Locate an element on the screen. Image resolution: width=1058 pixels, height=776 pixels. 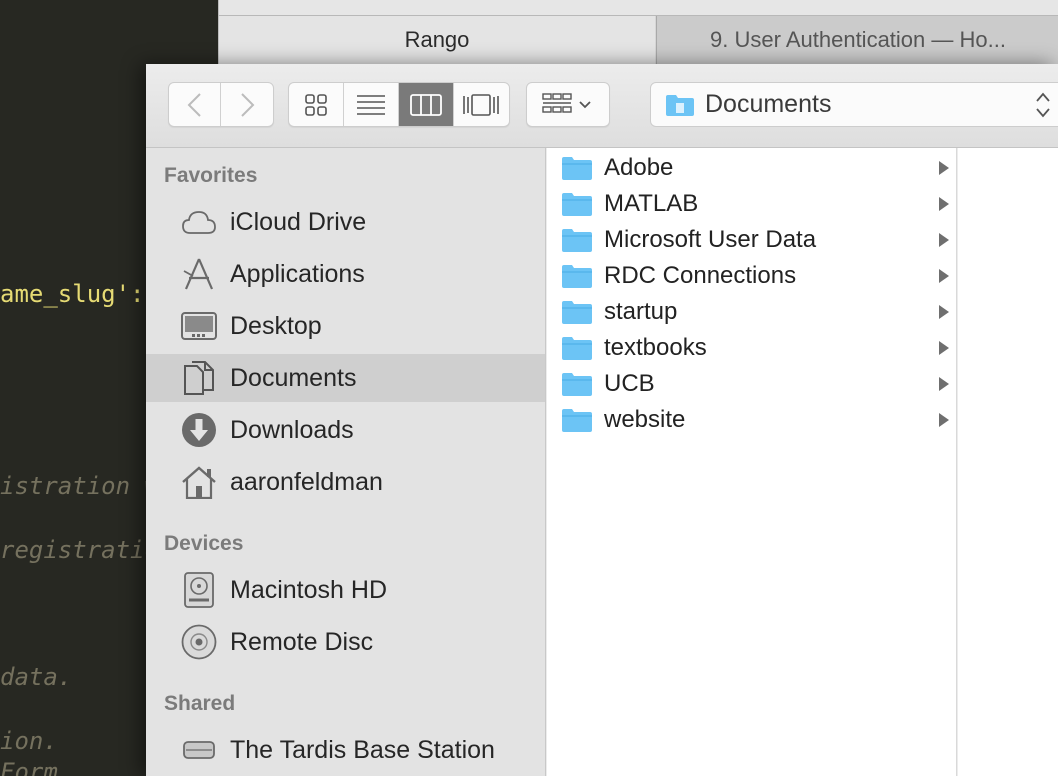
forward-button is located at coordinates (247, 104).